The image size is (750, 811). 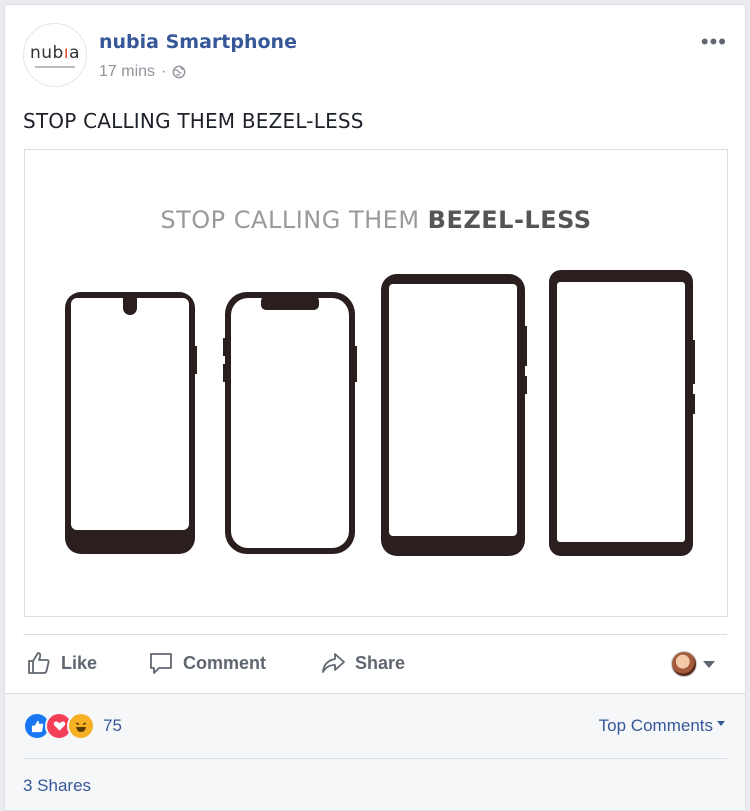 I want to click on reaction-count: 75, so click(x=112, y=725).